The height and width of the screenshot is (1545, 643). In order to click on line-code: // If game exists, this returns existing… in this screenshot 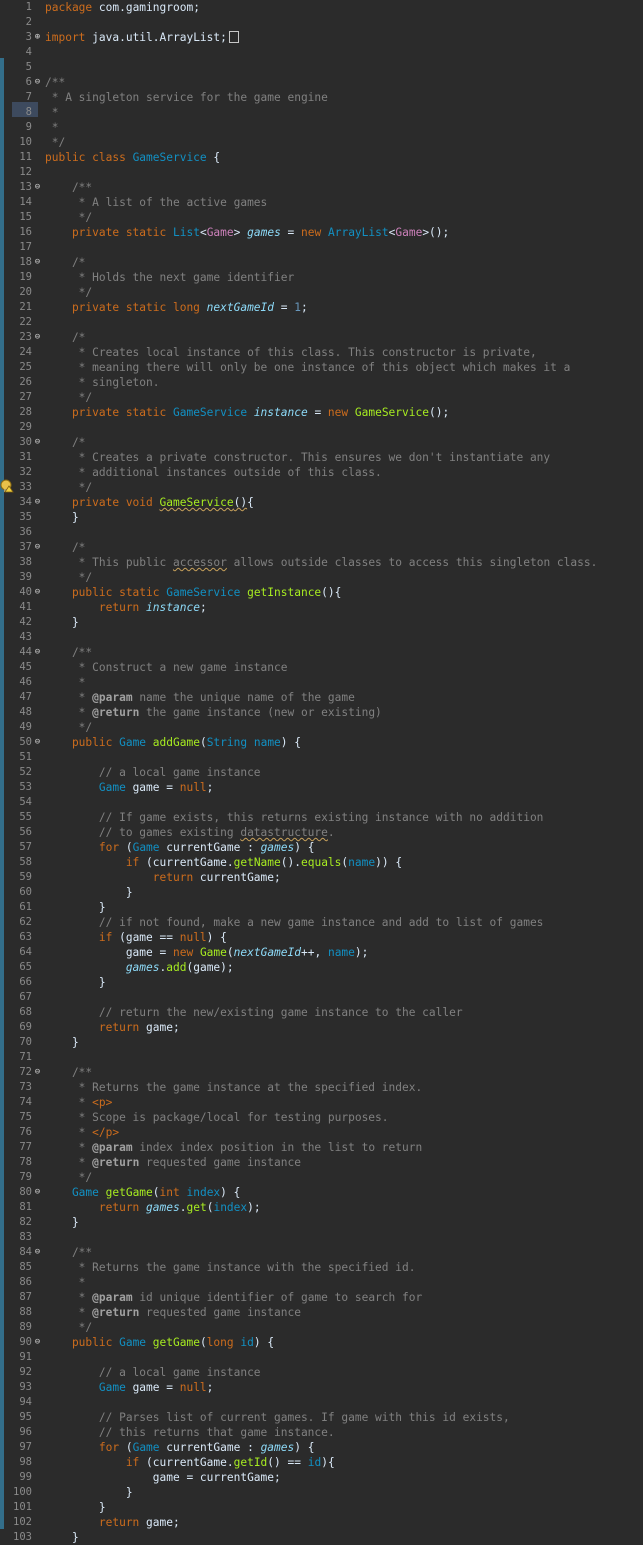, I will do `click(294, 817)`.